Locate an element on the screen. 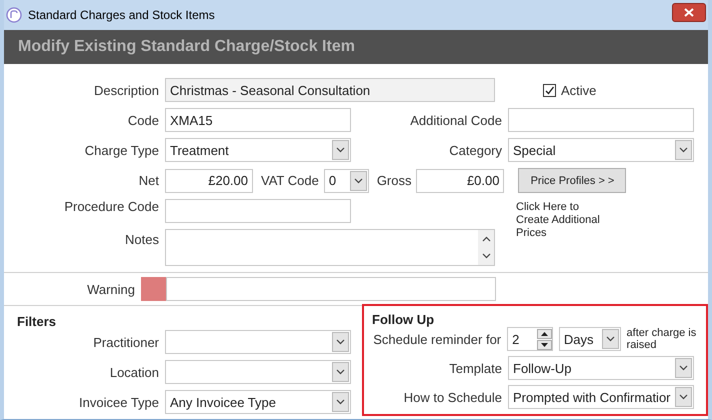  arrow-down-icon is located at coordinates (544, 345).